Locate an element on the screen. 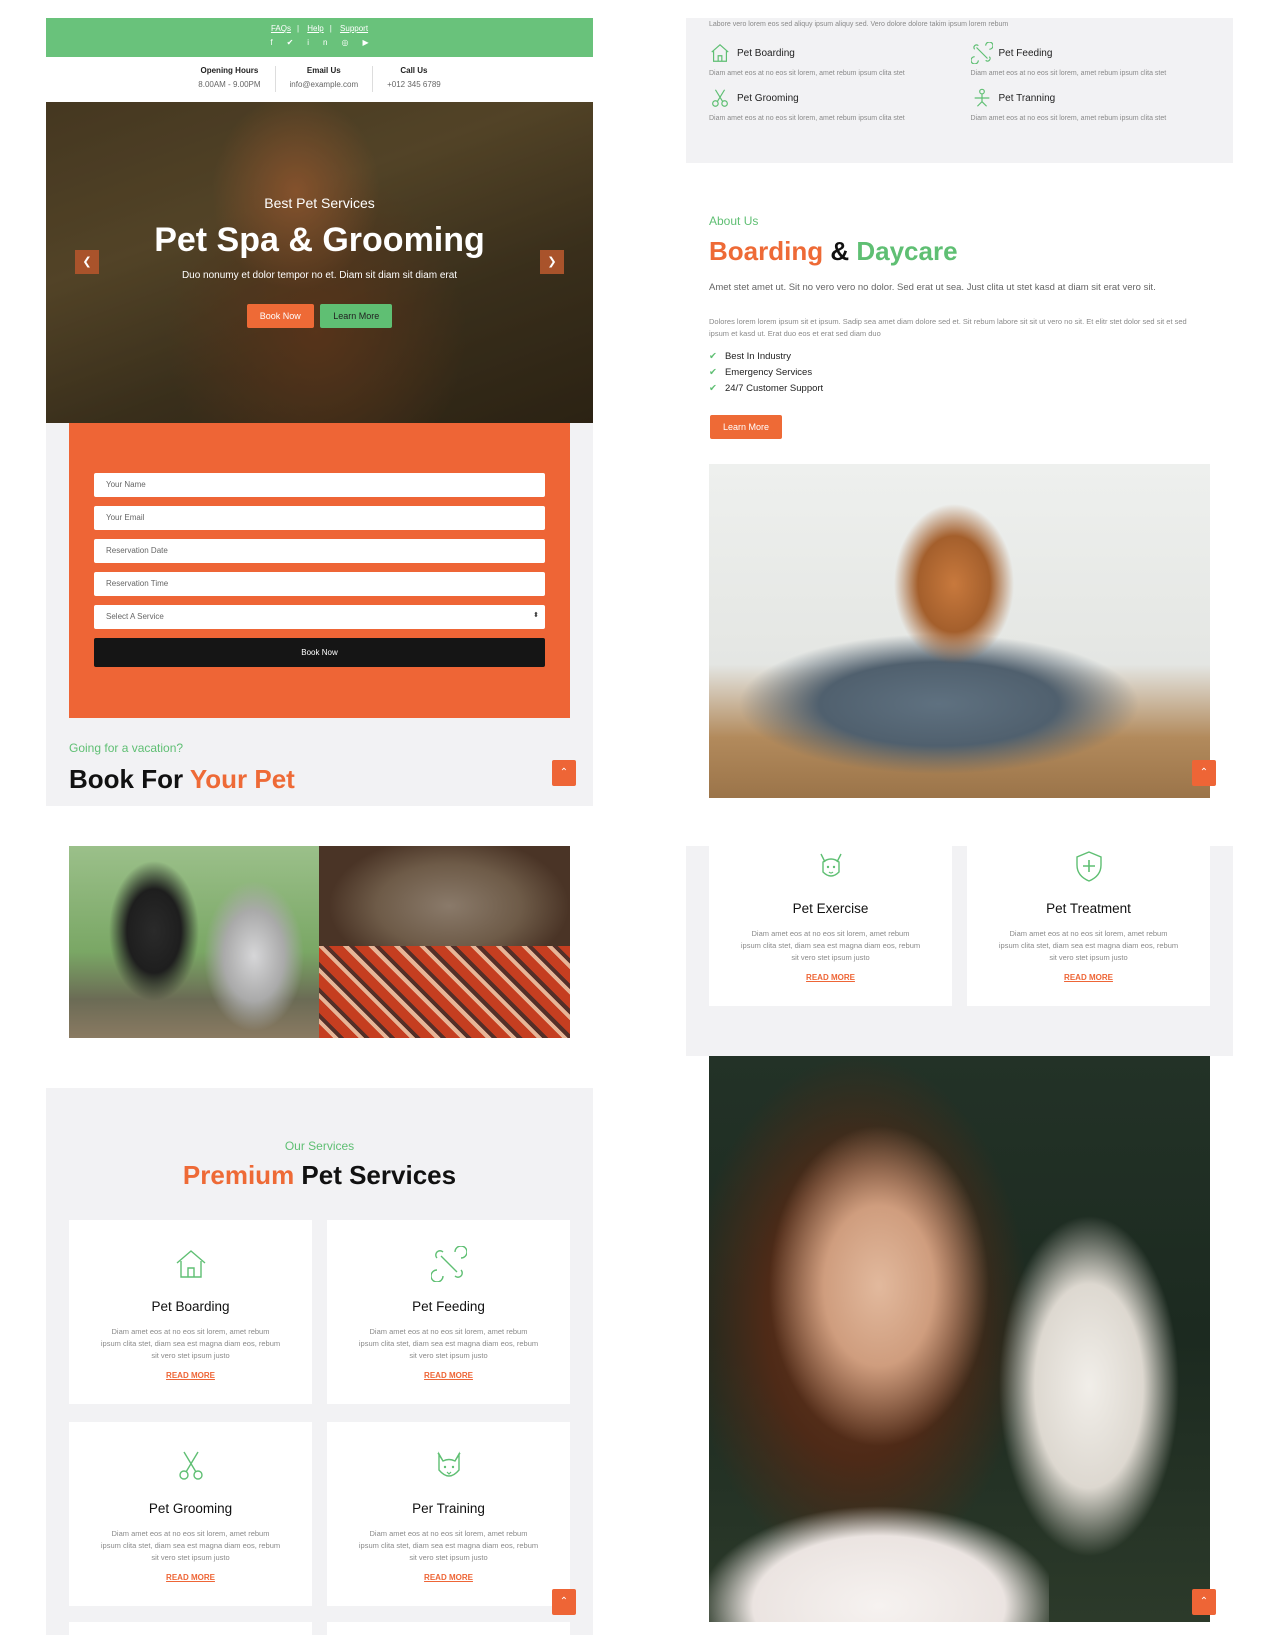 Image resolution: width=1275 pixels, height=1650 pixels. card-title: Pet Grooming is located at coordinates (190, 1508).